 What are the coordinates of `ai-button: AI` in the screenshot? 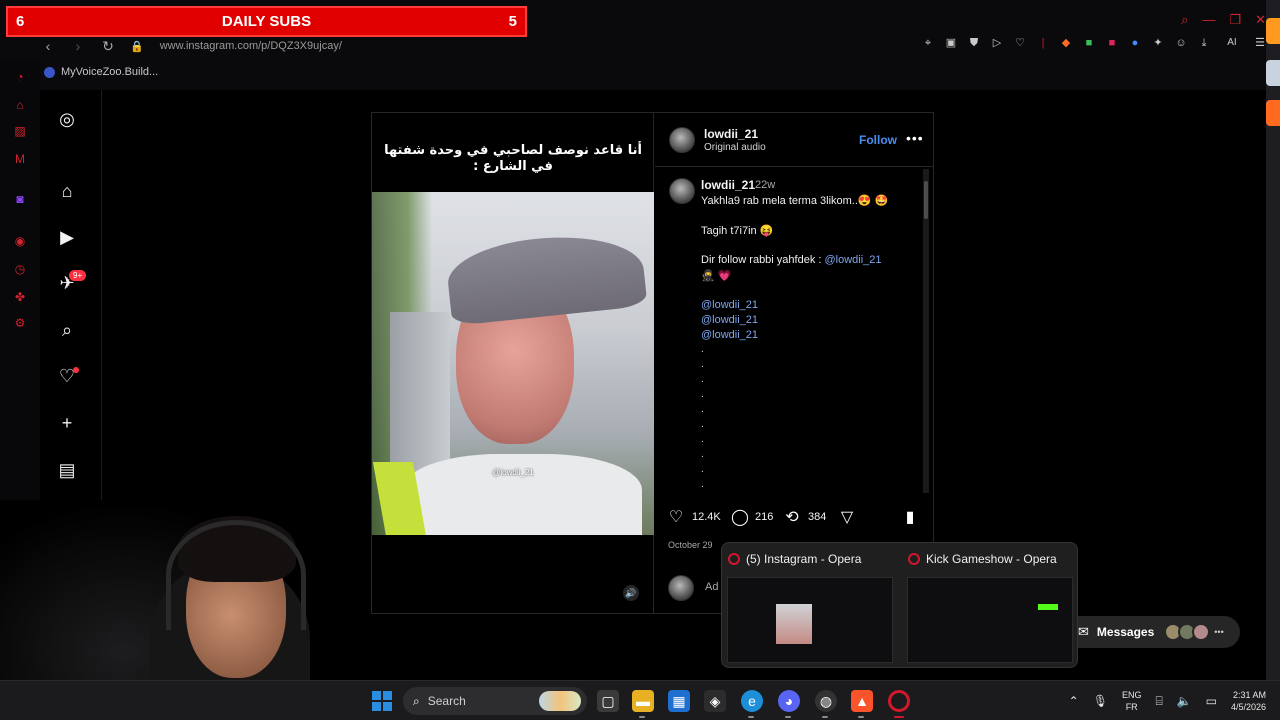 It's located at (1232, 43).